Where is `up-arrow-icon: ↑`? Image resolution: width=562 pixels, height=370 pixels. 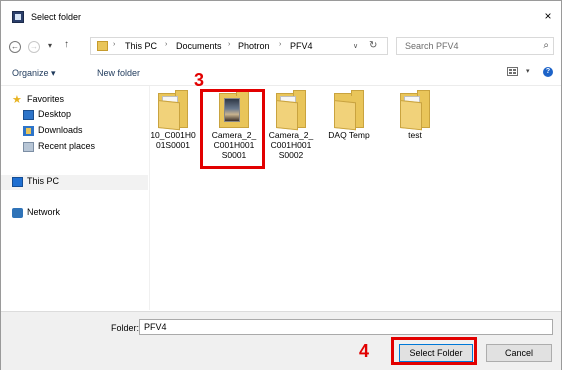 up-arrow-icon: ↑ is located at coordinates (66, 44).